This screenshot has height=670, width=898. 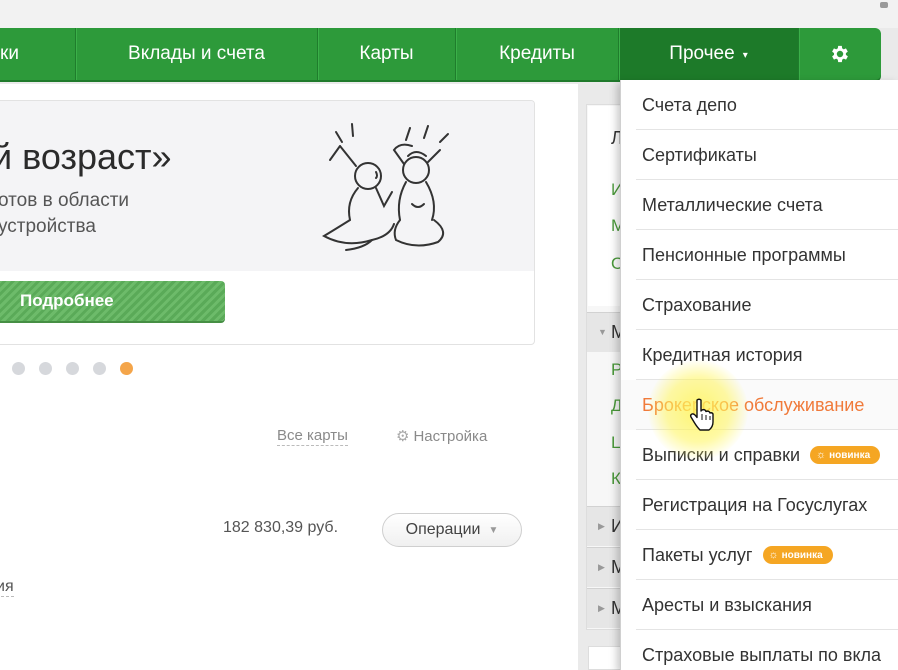 What do you see at coordinates (385, 187) in the screenshot?
I see `elderly-couple-illustration` at bounding box center [385, 187].